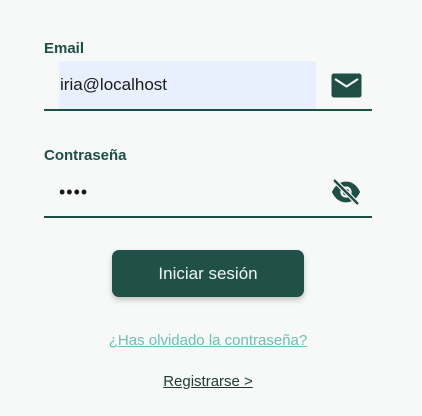  Describe the element at coordinates (208, 381) in the screenshot. I see `register-link: Registrarse >` at that location.